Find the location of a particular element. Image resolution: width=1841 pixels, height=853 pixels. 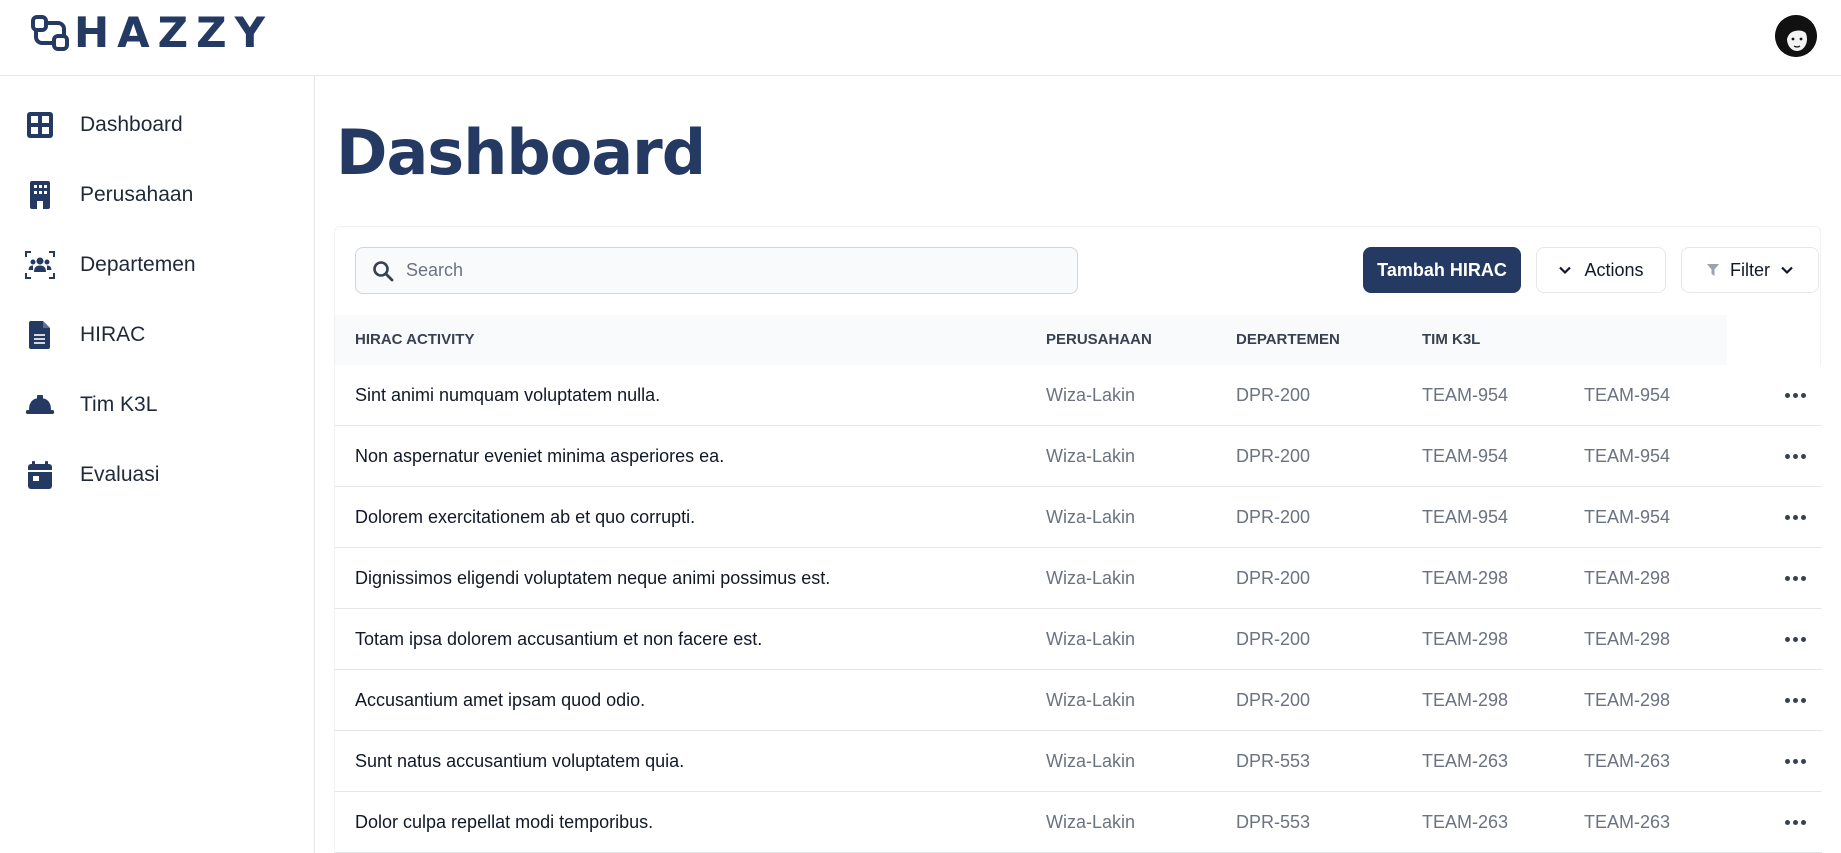

cell-activity: Sint animi numquam voluptatem nulla. is located at coordinates (508, 395).